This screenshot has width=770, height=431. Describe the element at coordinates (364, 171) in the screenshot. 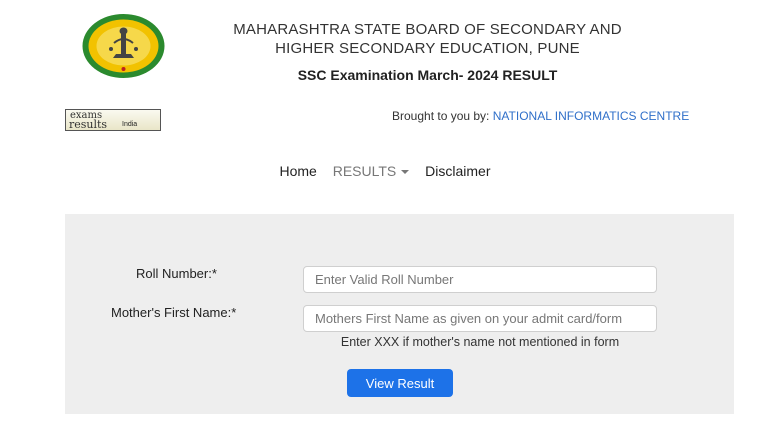

I see `nav-results-label: RESULTS` at that location.